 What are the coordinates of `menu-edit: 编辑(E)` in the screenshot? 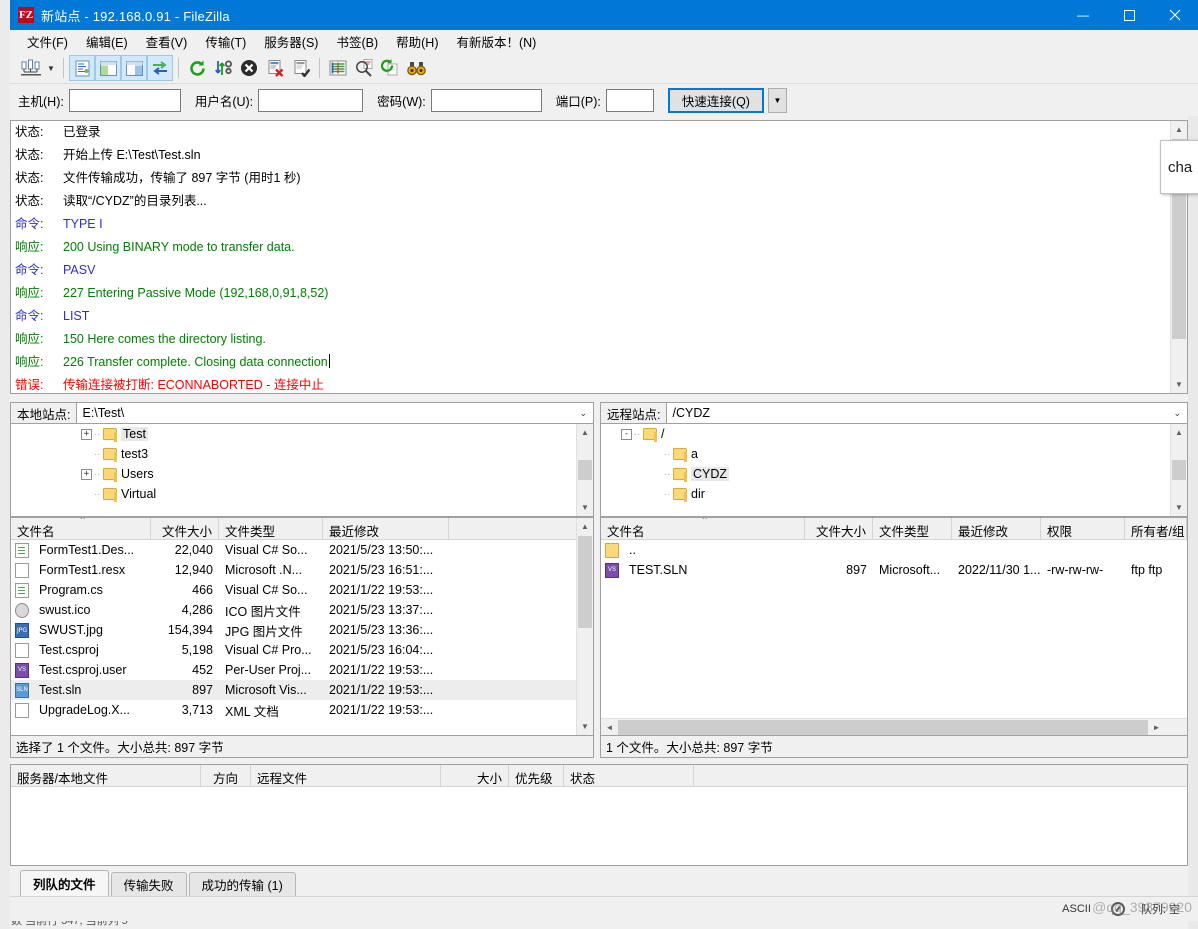 It's located at (107, 41).